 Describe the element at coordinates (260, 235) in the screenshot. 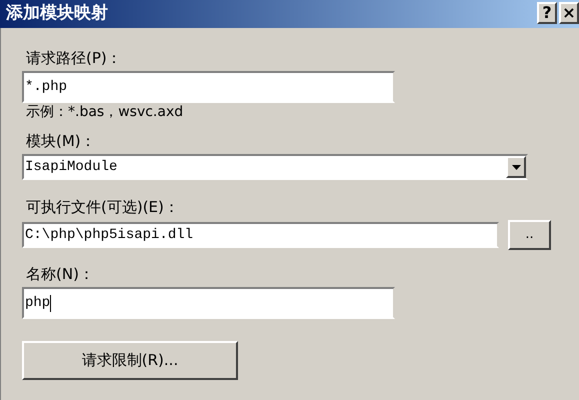

I see `input-field: C:\php\php5isapi.dll` at that location.